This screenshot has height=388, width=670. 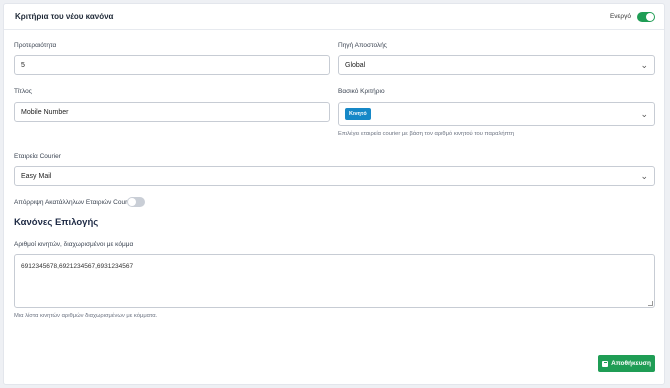 What do you see at coordinates (45, 112) in the screenshot?
I see `title-value: Mobile Number` at bounding box center [45, 112].